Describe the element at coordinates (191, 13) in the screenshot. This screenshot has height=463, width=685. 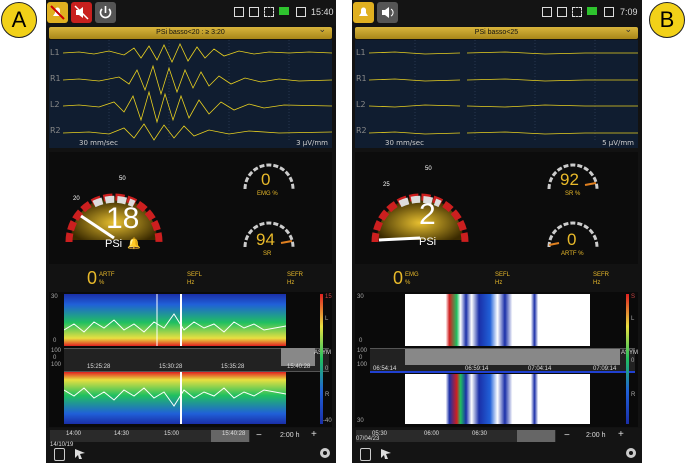
I see `top-bar: 15:40` at that location.